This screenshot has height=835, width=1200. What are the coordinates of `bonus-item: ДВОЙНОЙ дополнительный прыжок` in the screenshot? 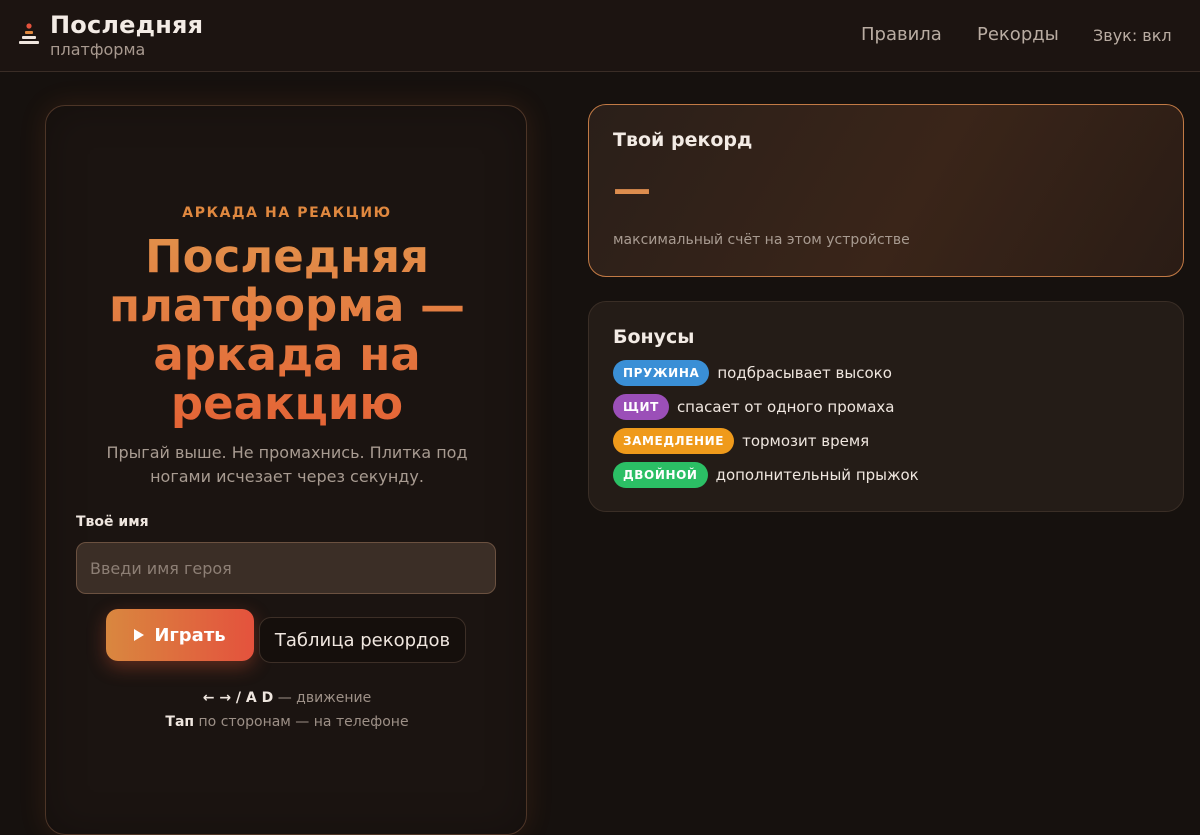 It's located at (766, 475).